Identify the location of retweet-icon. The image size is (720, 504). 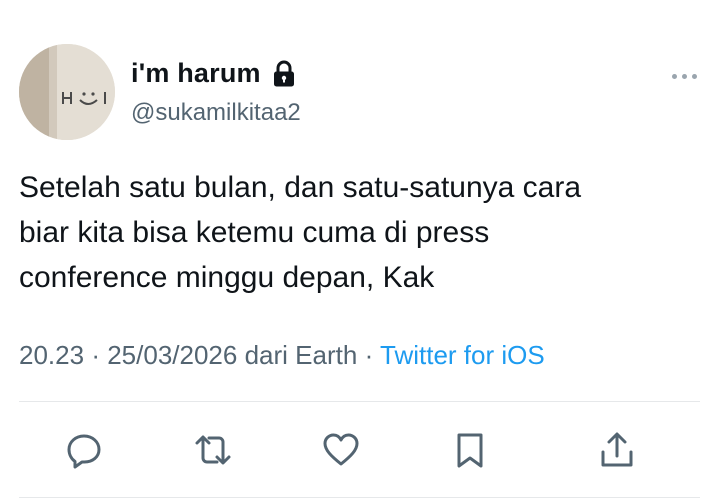
(213, 450).